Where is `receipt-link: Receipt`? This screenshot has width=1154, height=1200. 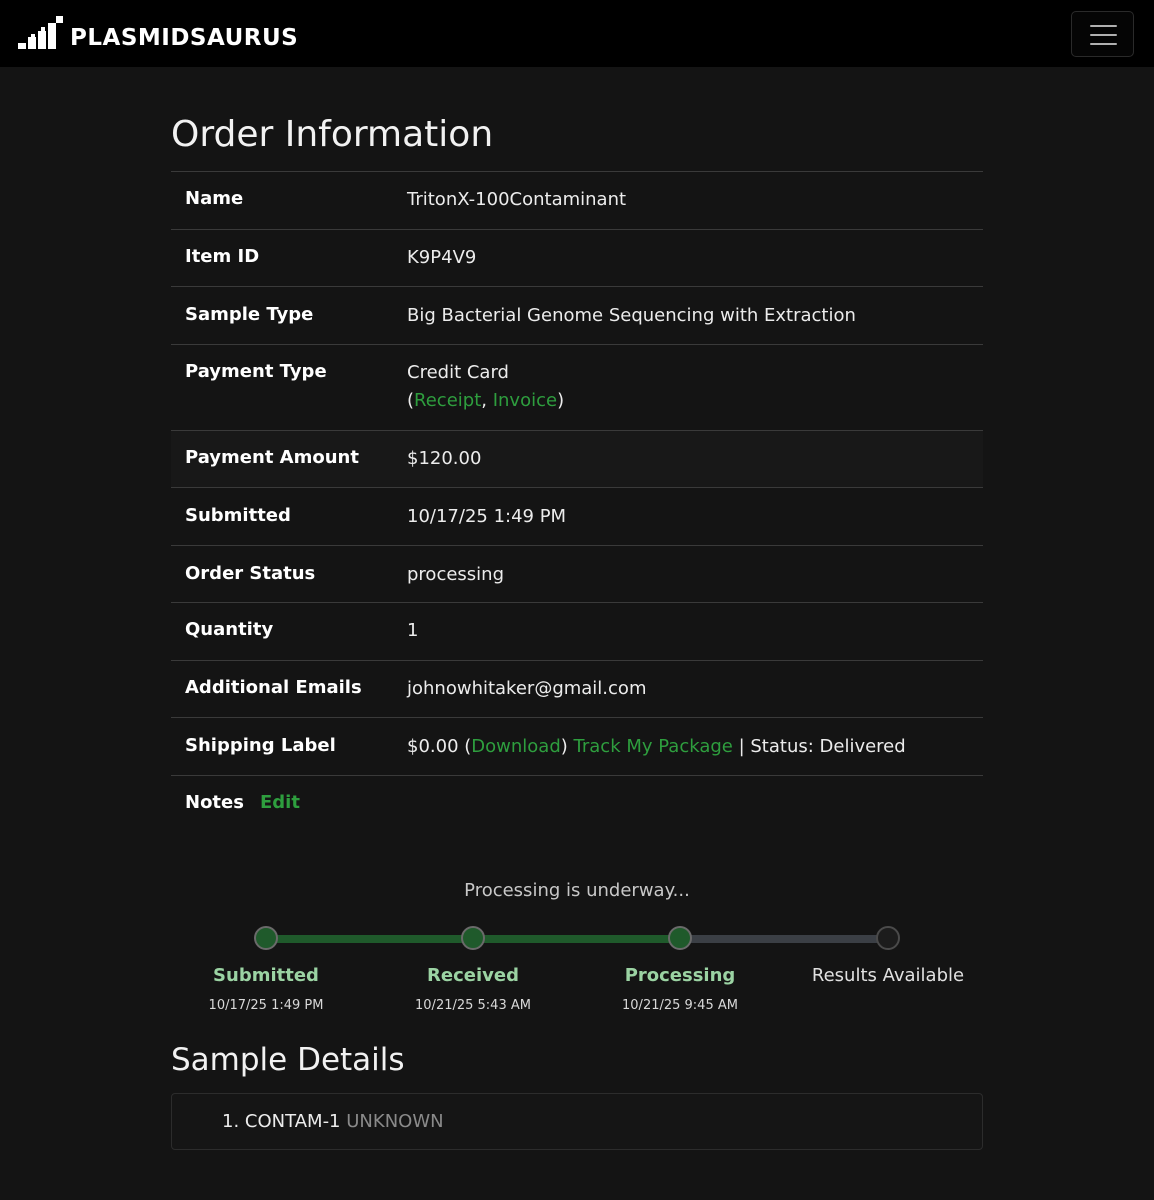
receipt-link: Receipt is located at coordinates (447, 400).